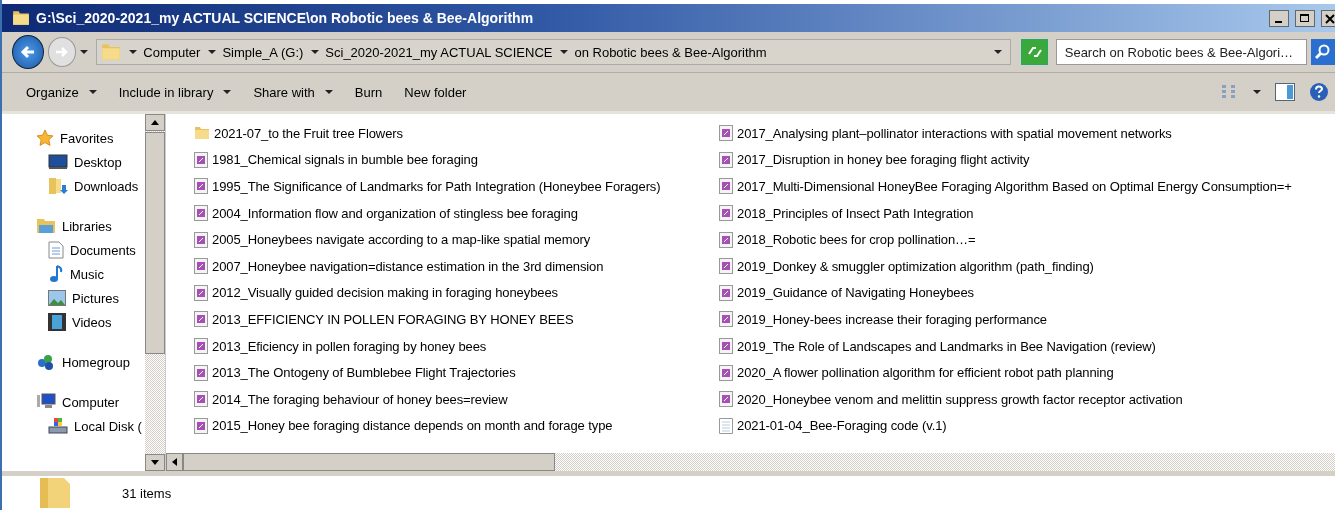 This screenshot has width=1335, height=510. What do you see at coordinates (46, 362) in the screenshot?
I see `homegroup-icon` at bounding box center [46, 362].